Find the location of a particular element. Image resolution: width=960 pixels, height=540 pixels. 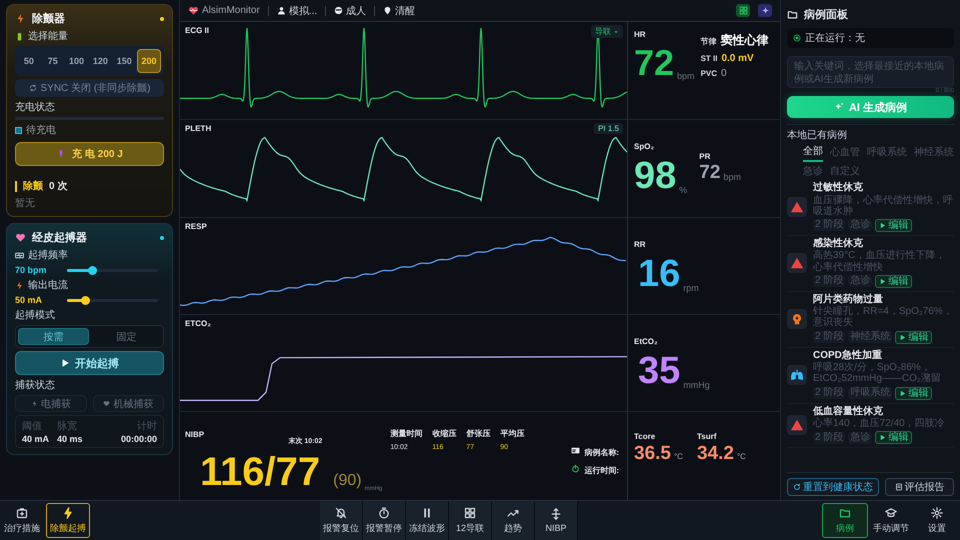

sparkle-button is located at coordinates (765, 10).